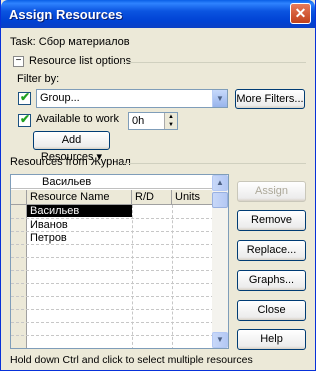 This screenshot has width=320, height=371. I want to click on table-row: Петров, so click(79, 238).